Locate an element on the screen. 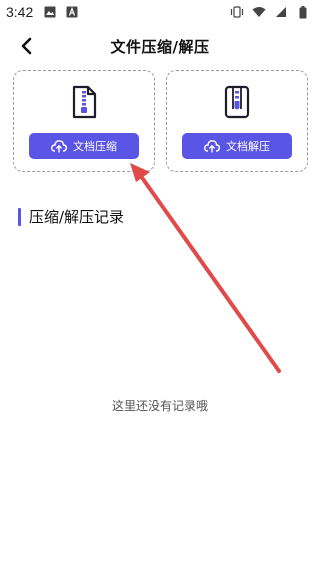  zip-file-icon is located at coordinates (84, 102).